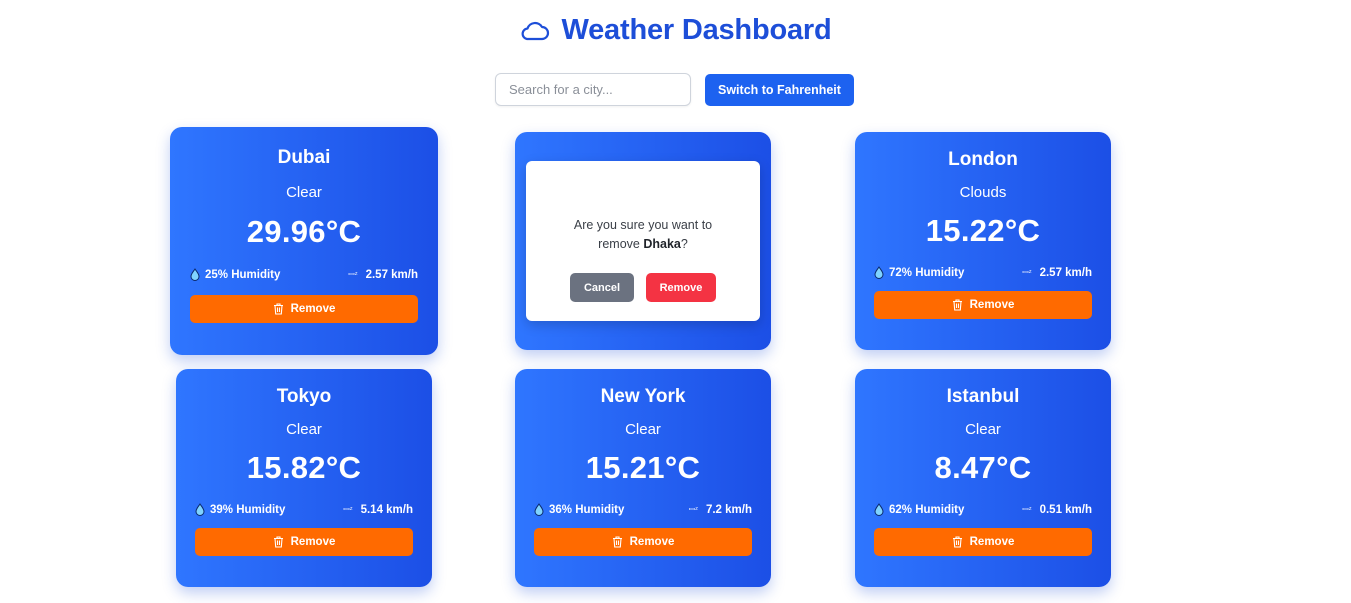 The height and width of the screenshot is (603, 1351). I want to click on humidity-stat: 39% Humidity, so click(240, 509).